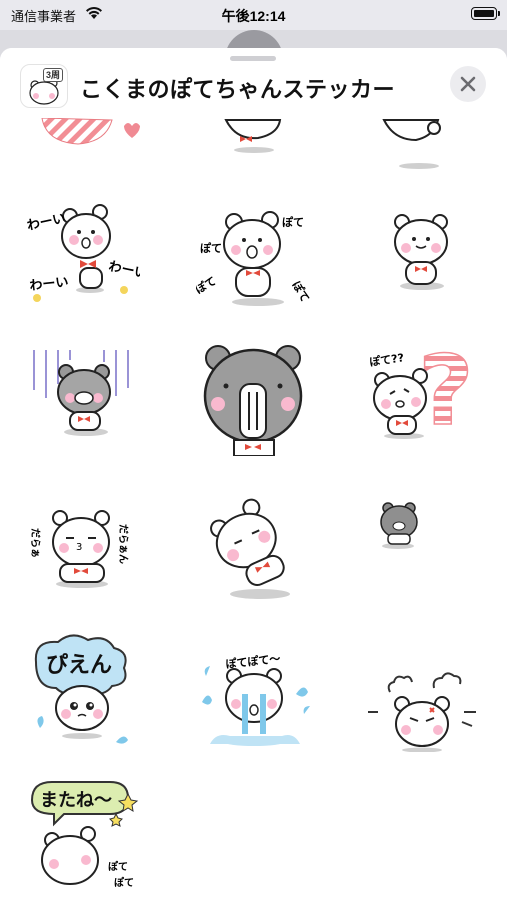  What do you see at coordinates (53, 75) in the screenshot?
I see `pack-badge: 3周` at bounding box center [53, 75].